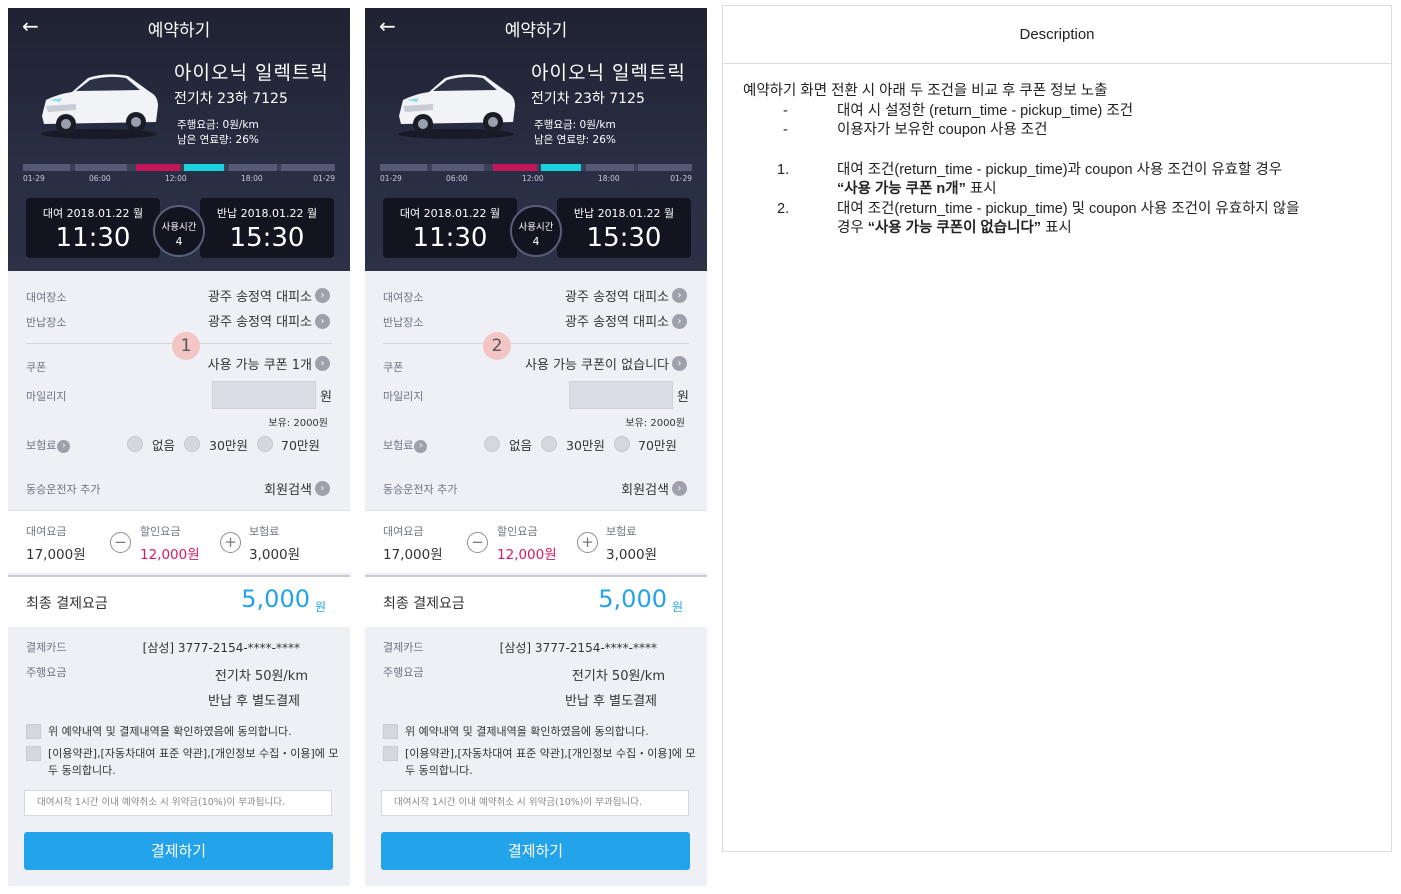 This screenshot has width=1401, height=894. I want to click on annotation-number-badge: 1, so click(186, 346).